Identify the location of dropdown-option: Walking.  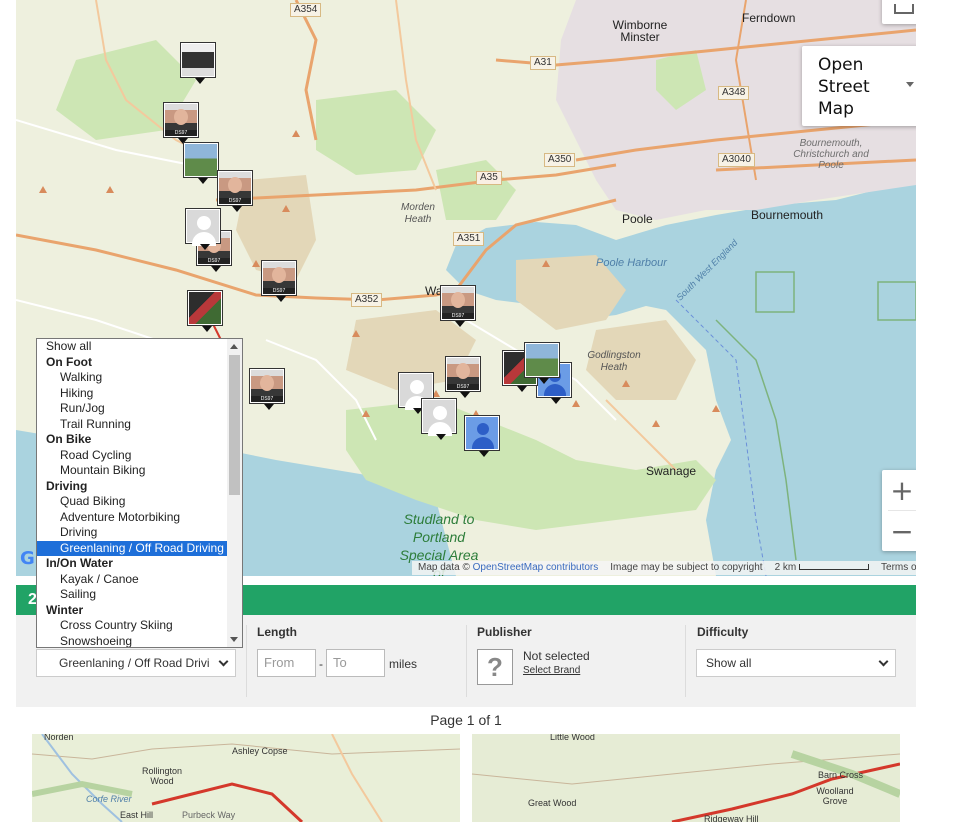
(132, 378).